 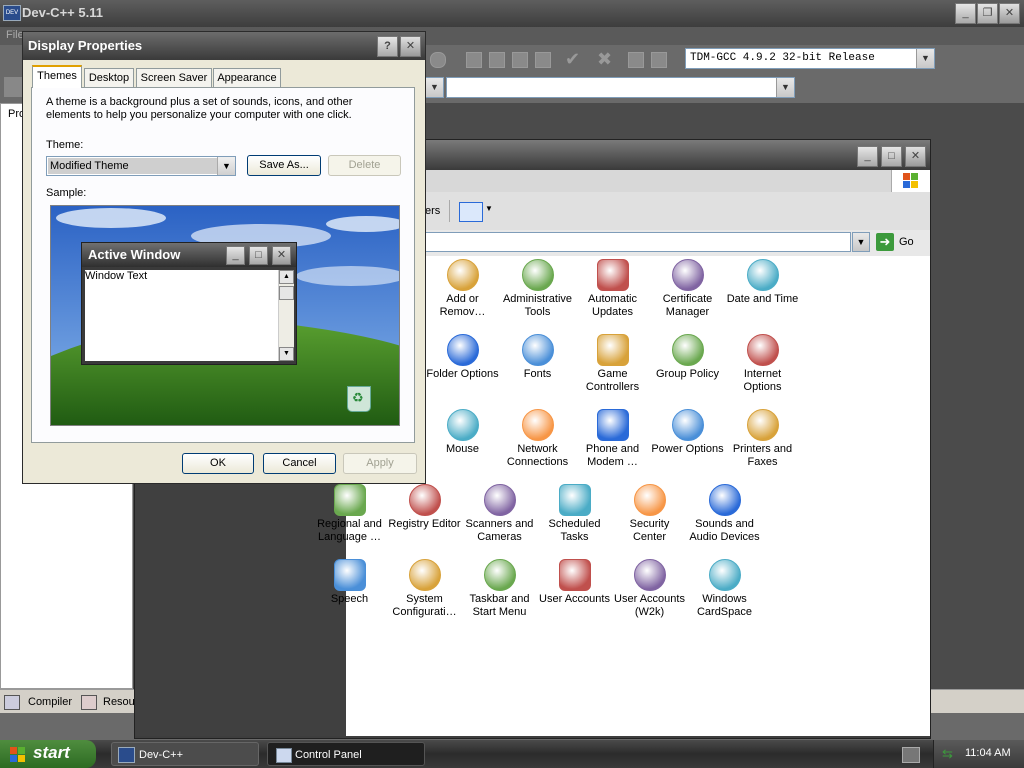 I want to click on tab-appearance: Appearance, so click(x=247, y=77).